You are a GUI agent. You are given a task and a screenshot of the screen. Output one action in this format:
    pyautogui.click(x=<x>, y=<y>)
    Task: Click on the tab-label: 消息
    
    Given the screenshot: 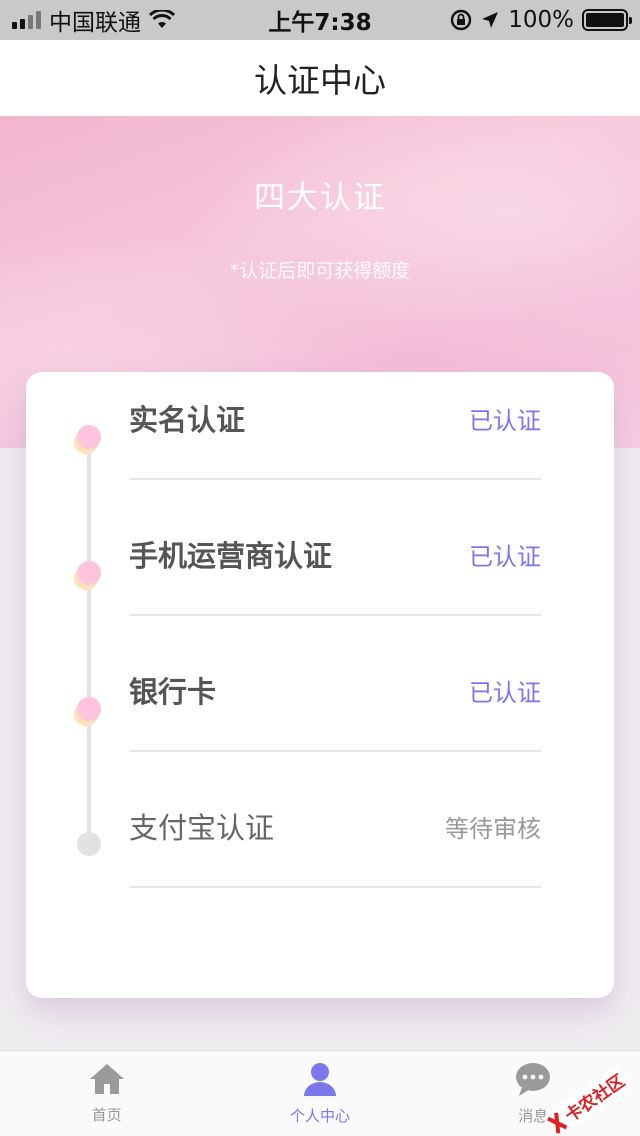 What is the action you would take?
    pyautogui.click(x=533, y=1116)
    